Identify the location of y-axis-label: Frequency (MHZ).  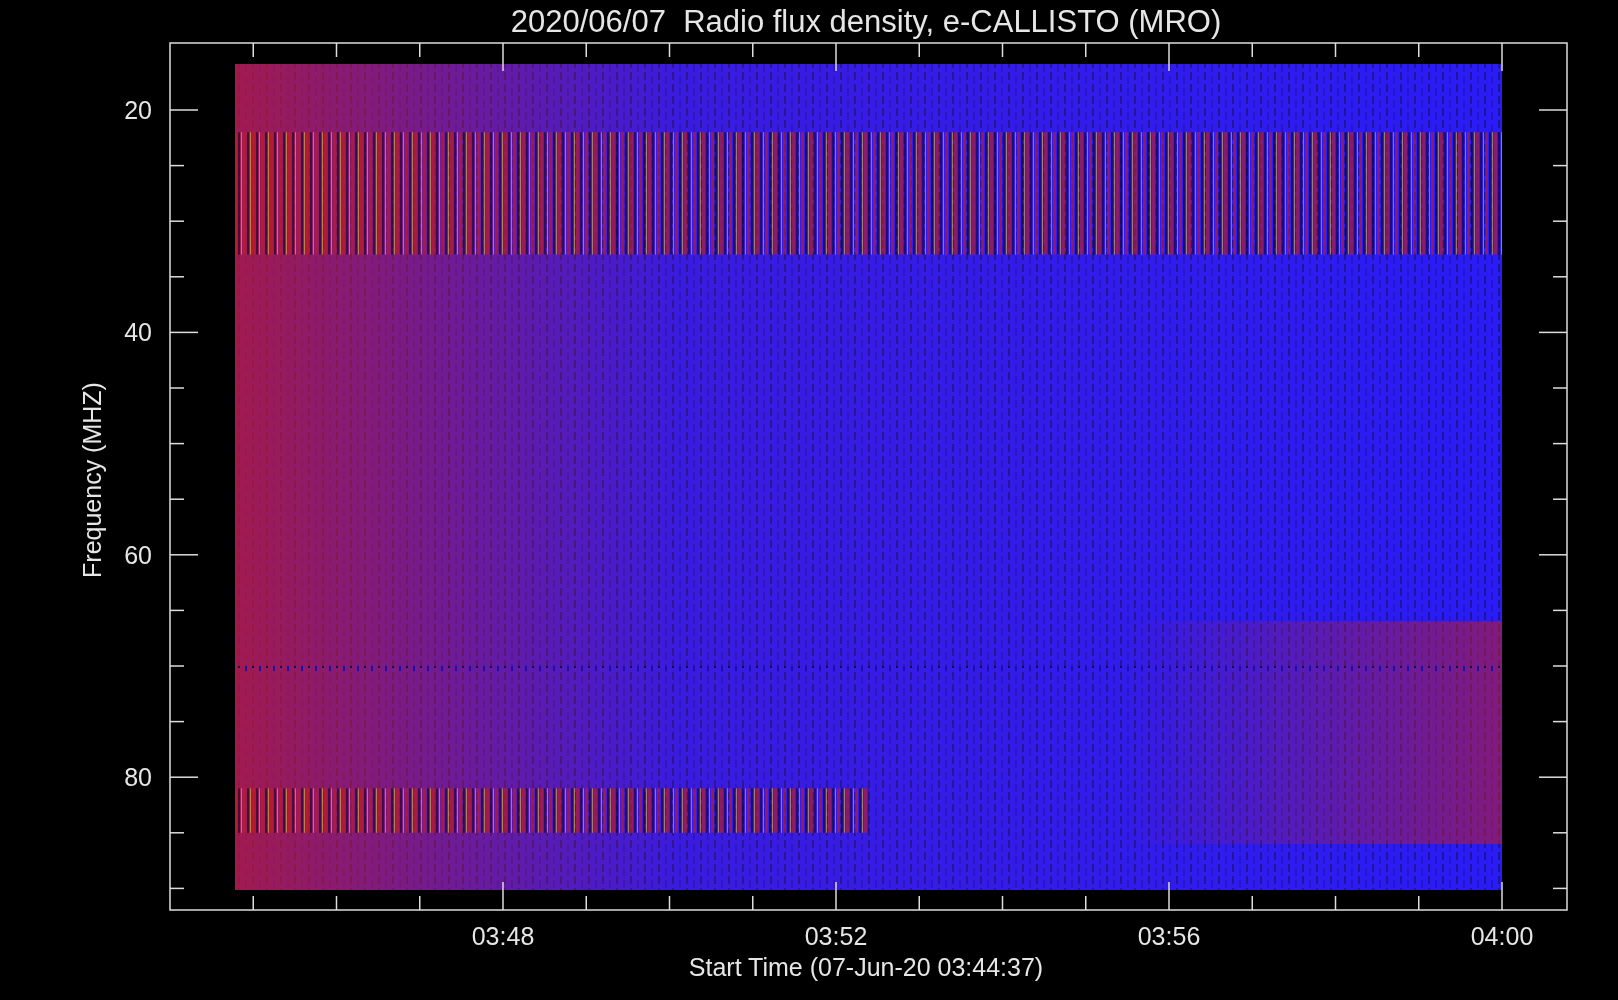
(92, 480).